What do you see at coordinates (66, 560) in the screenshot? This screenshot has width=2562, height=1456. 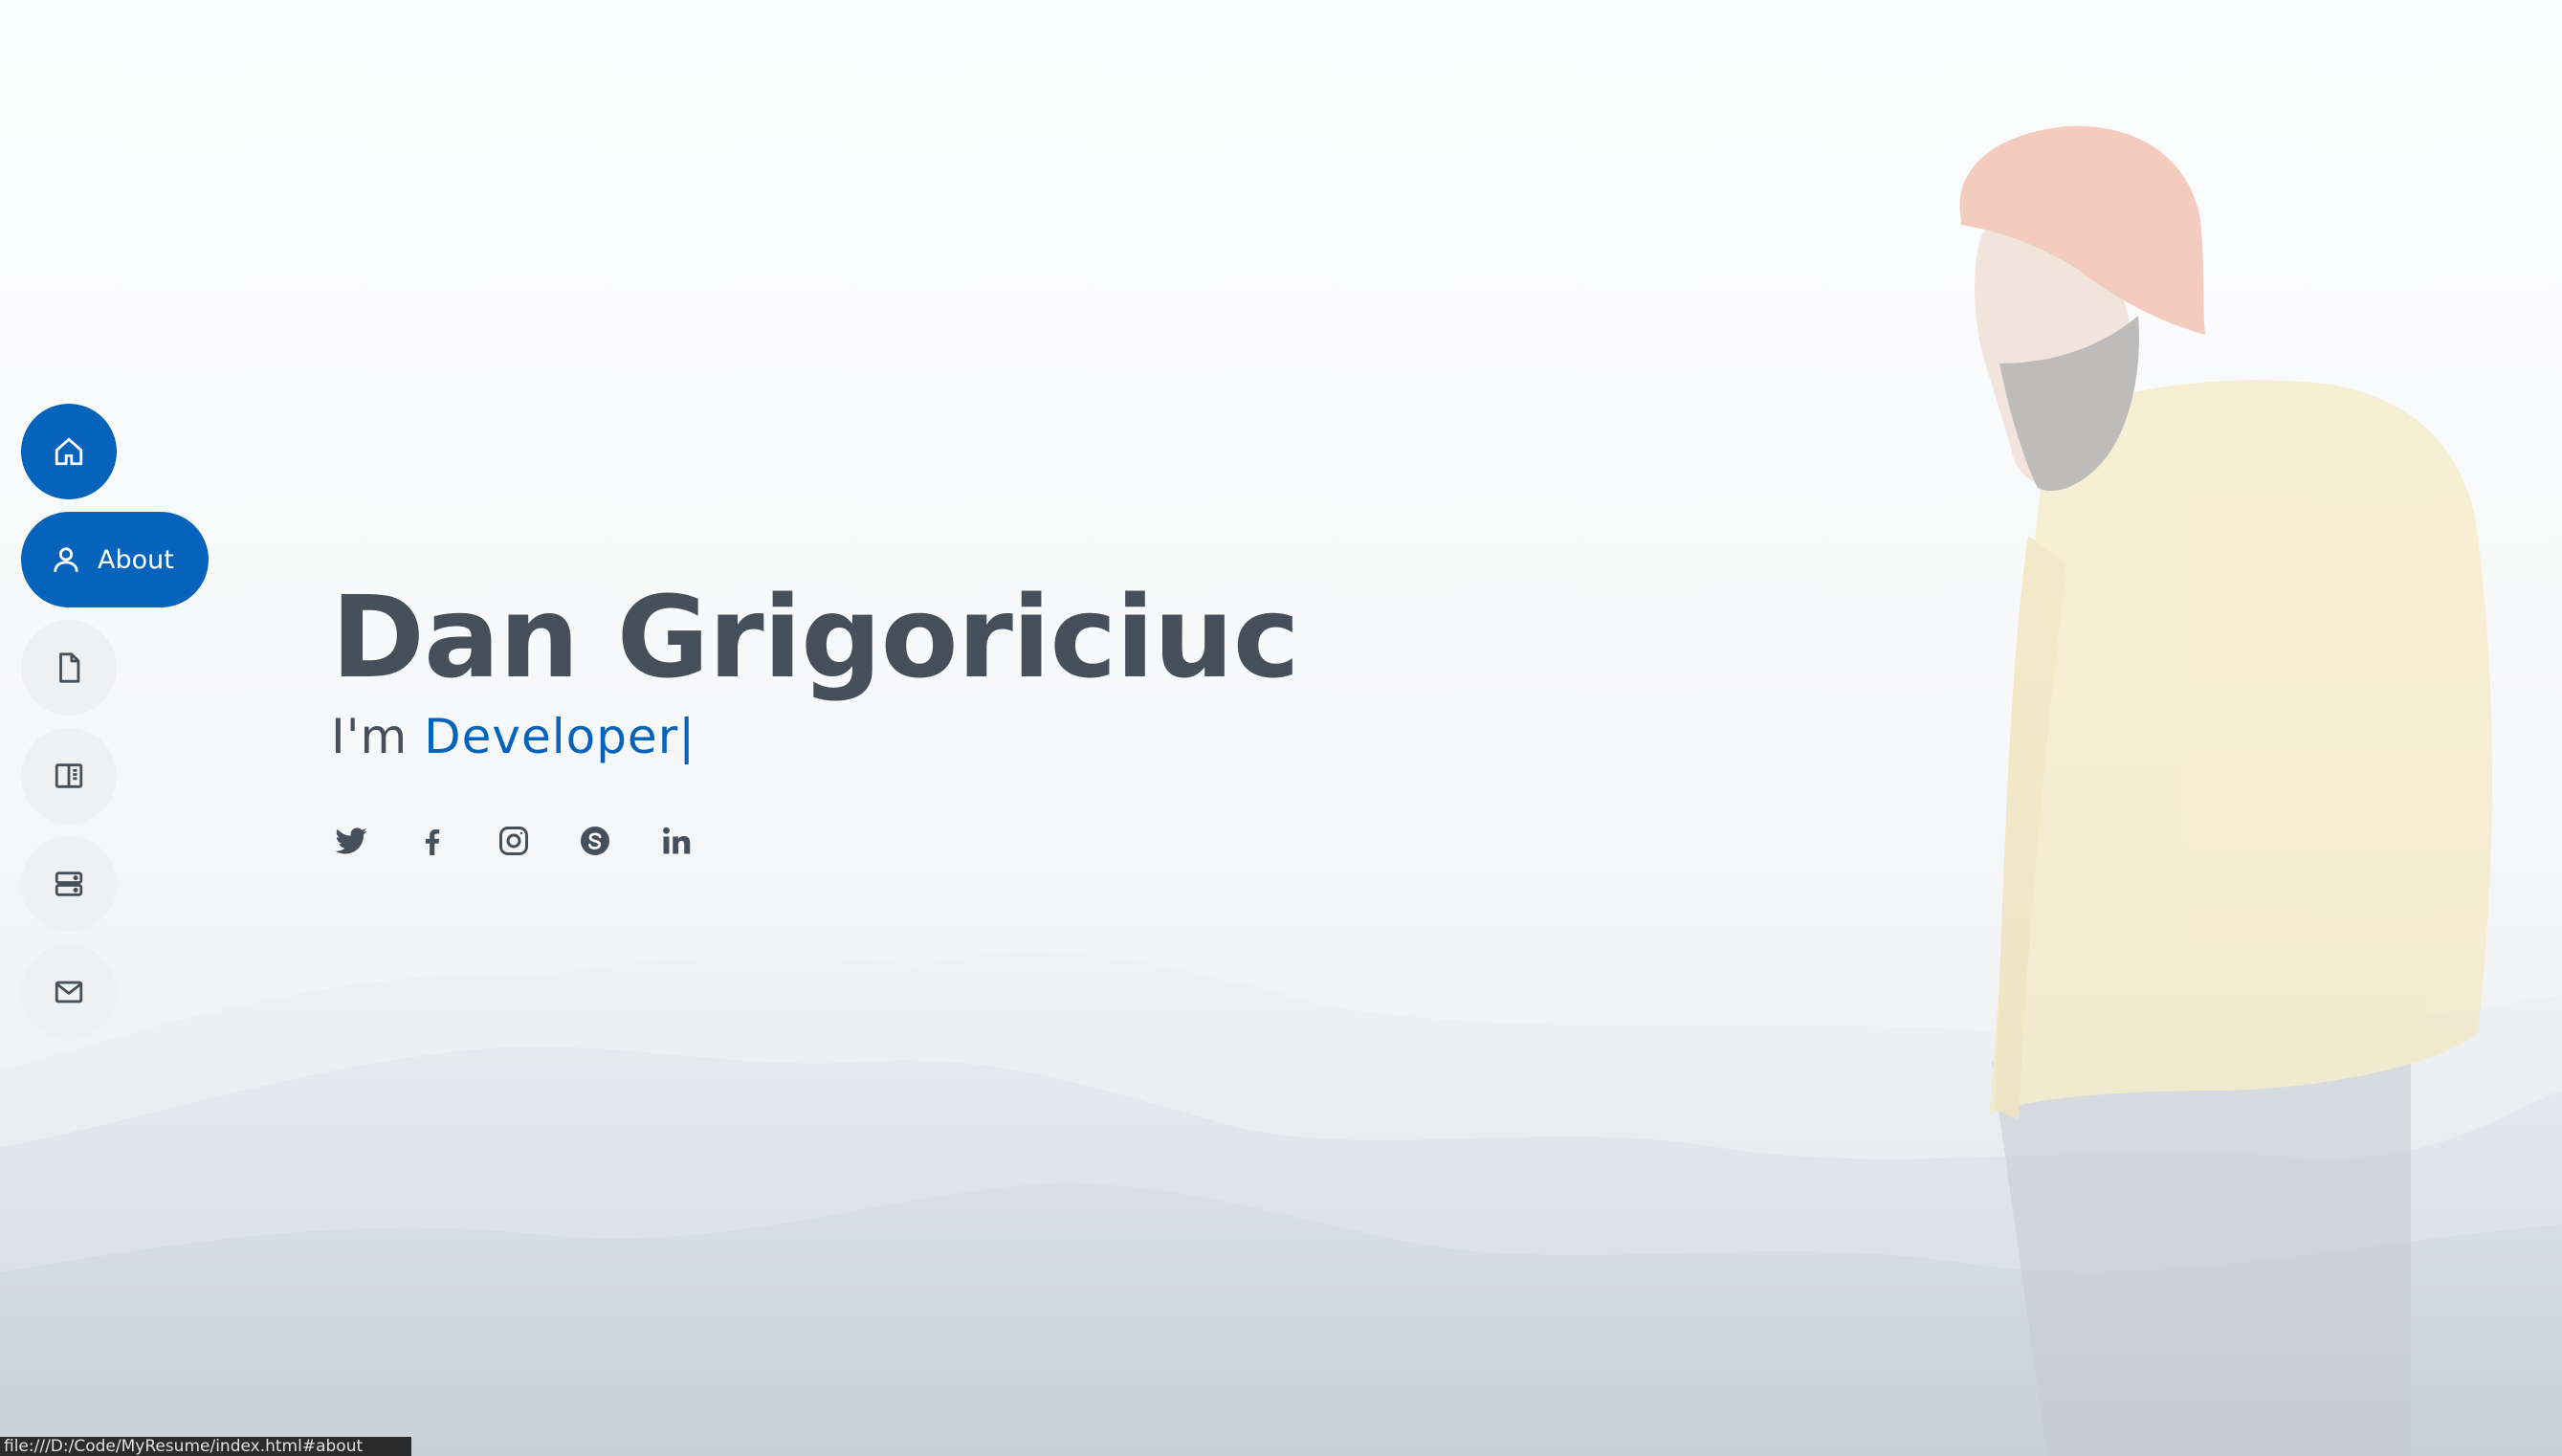 I see `person-icon` at bounding box center [66, 560].